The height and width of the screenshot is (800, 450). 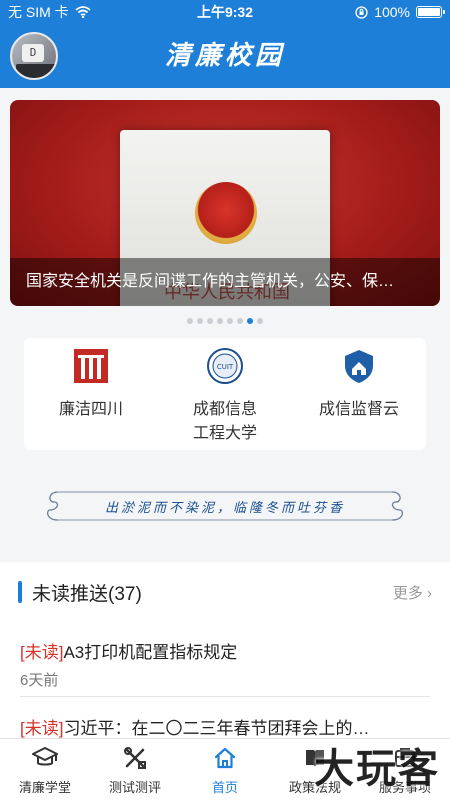 I want to click on nav-bar: D 清廉校园, so click(x=225, y=56).